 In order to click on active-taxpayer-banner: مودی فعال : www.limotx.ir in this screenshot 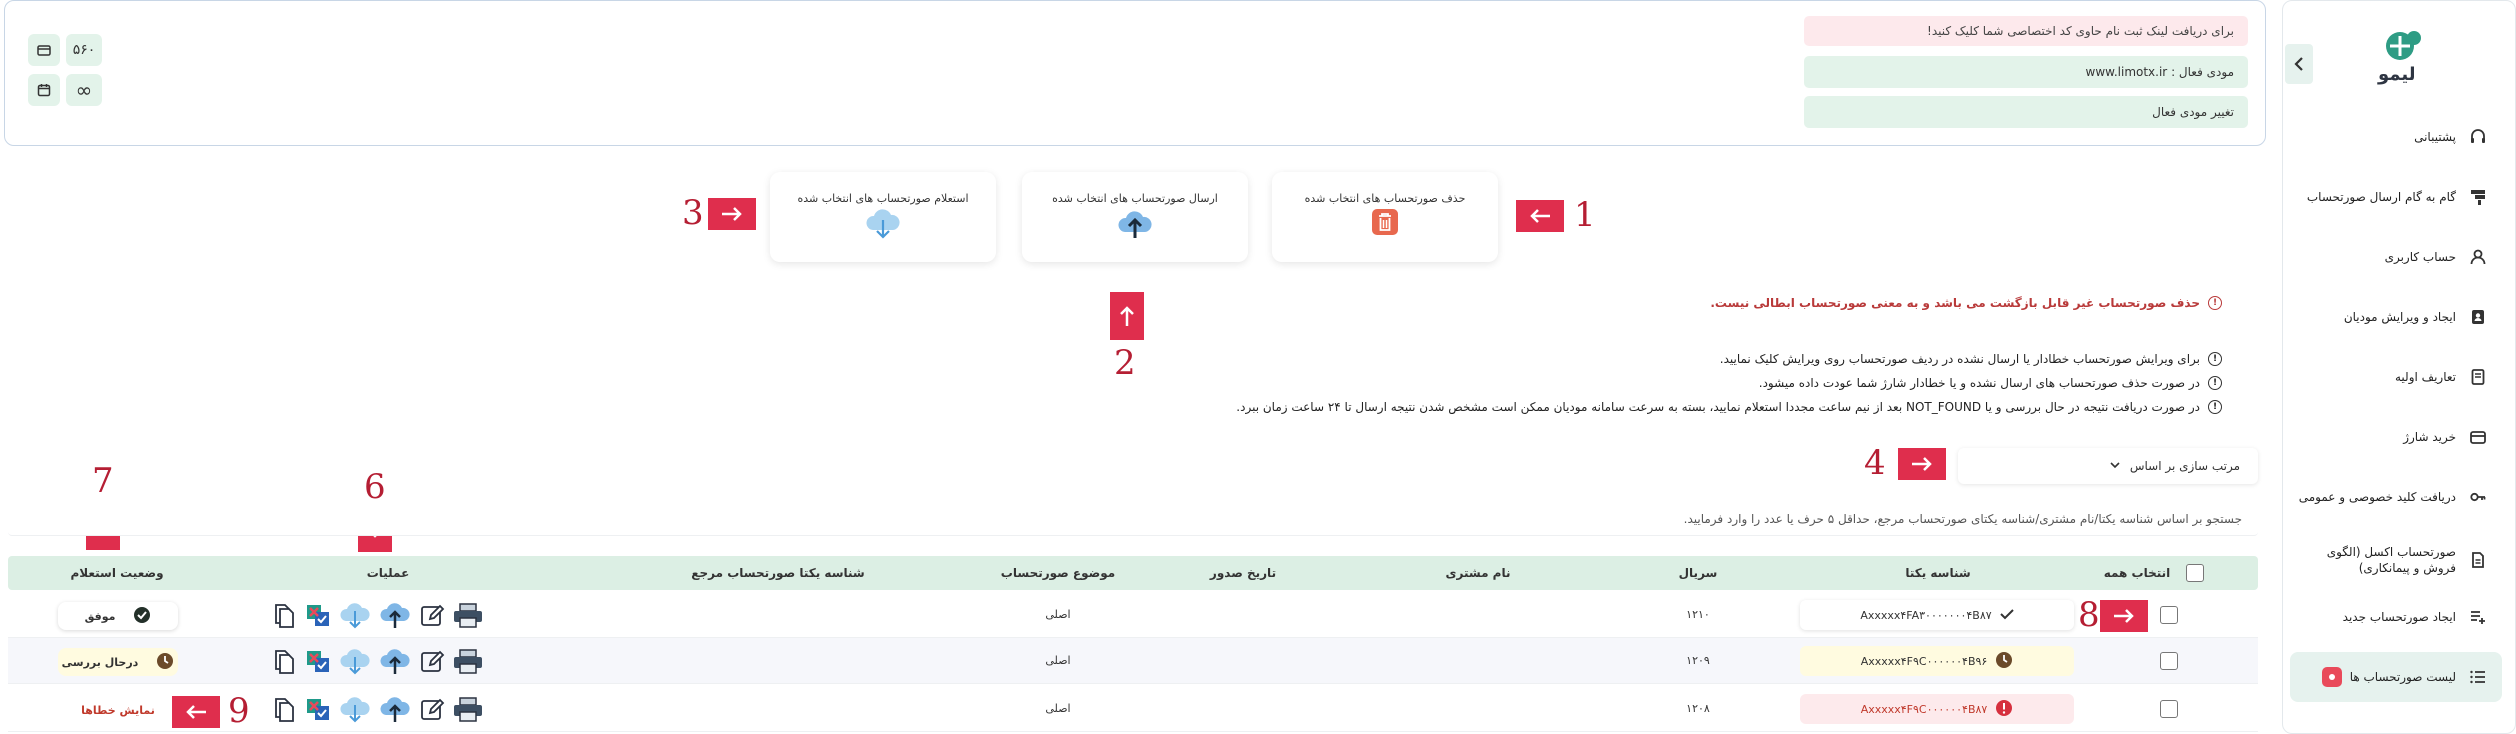, I will do `click(2026, 72)`.